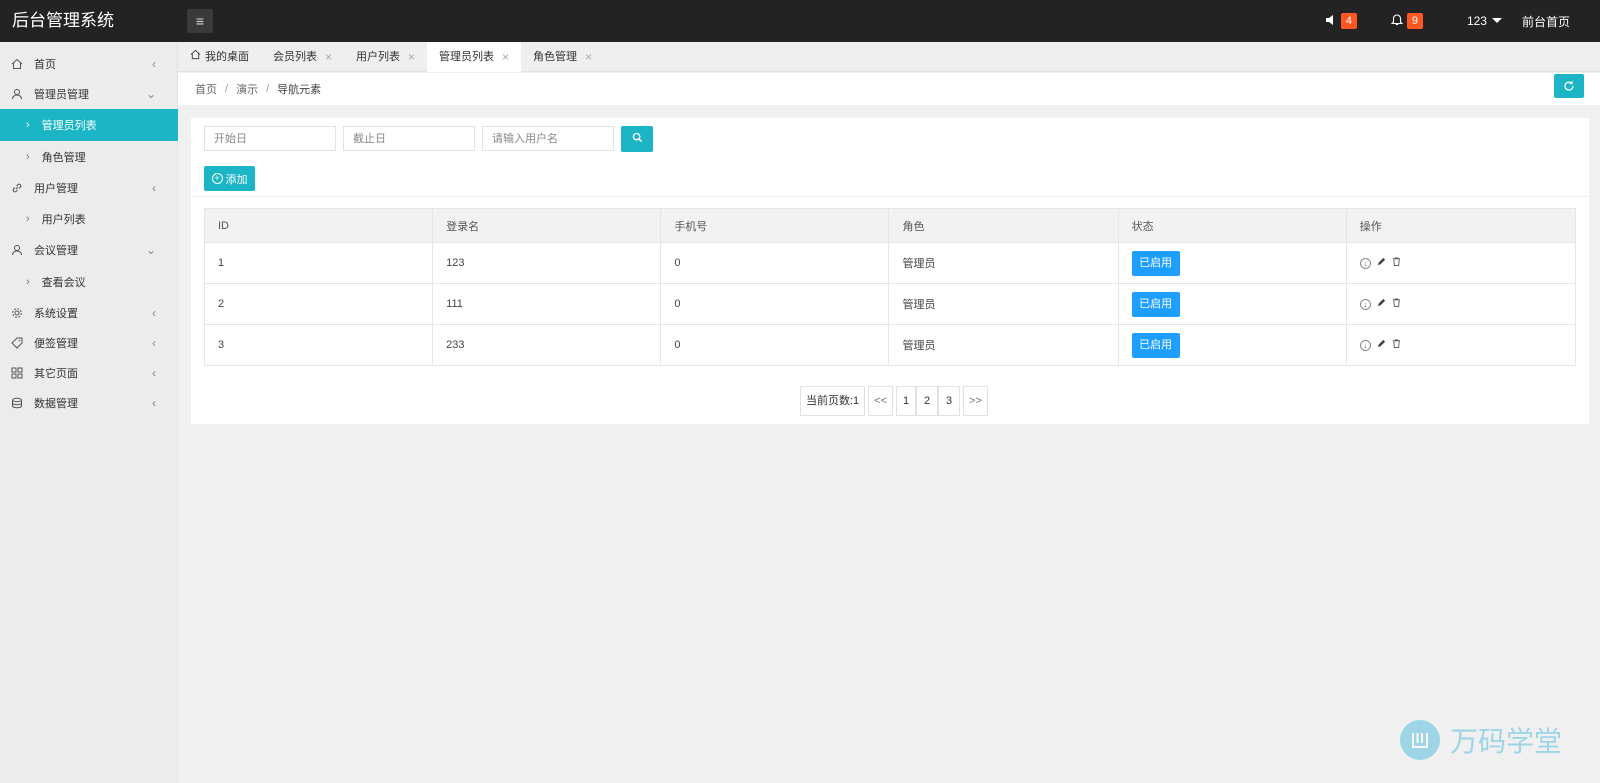 The image size is (1600, 783). Describe the element at coordinates (890, 196) in the screenshot. I see `divider` at that location.